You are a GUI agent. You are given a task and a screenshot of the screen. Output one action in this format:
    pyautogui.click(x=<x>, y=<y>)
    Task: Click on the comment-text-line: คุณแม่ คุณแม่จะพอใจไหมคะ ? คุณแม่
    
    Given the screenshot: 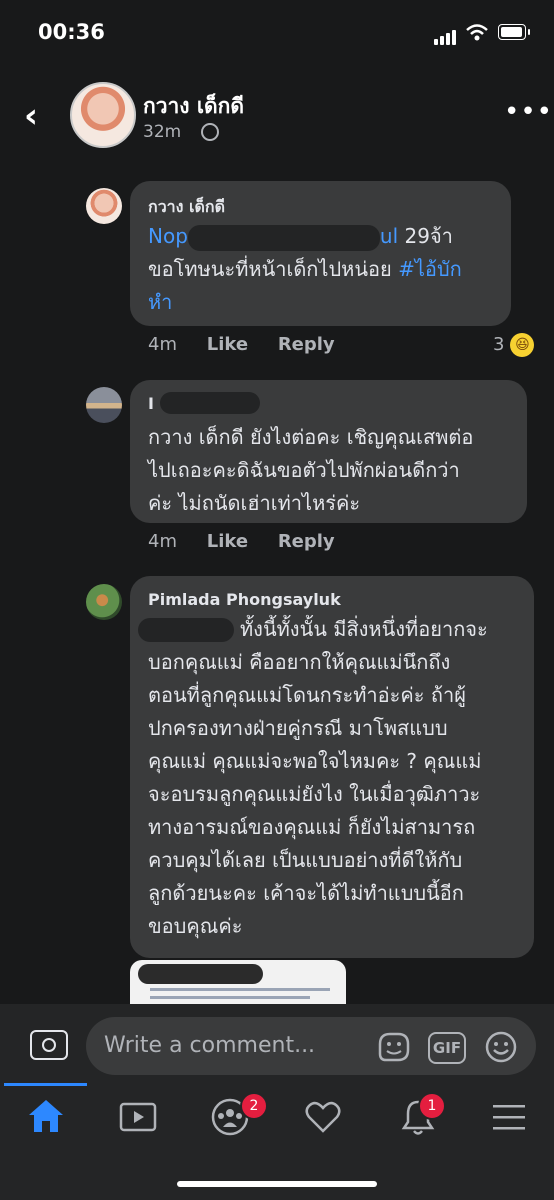 What is the action you would take?
    pyautogui.click(x=315, y=761)
    